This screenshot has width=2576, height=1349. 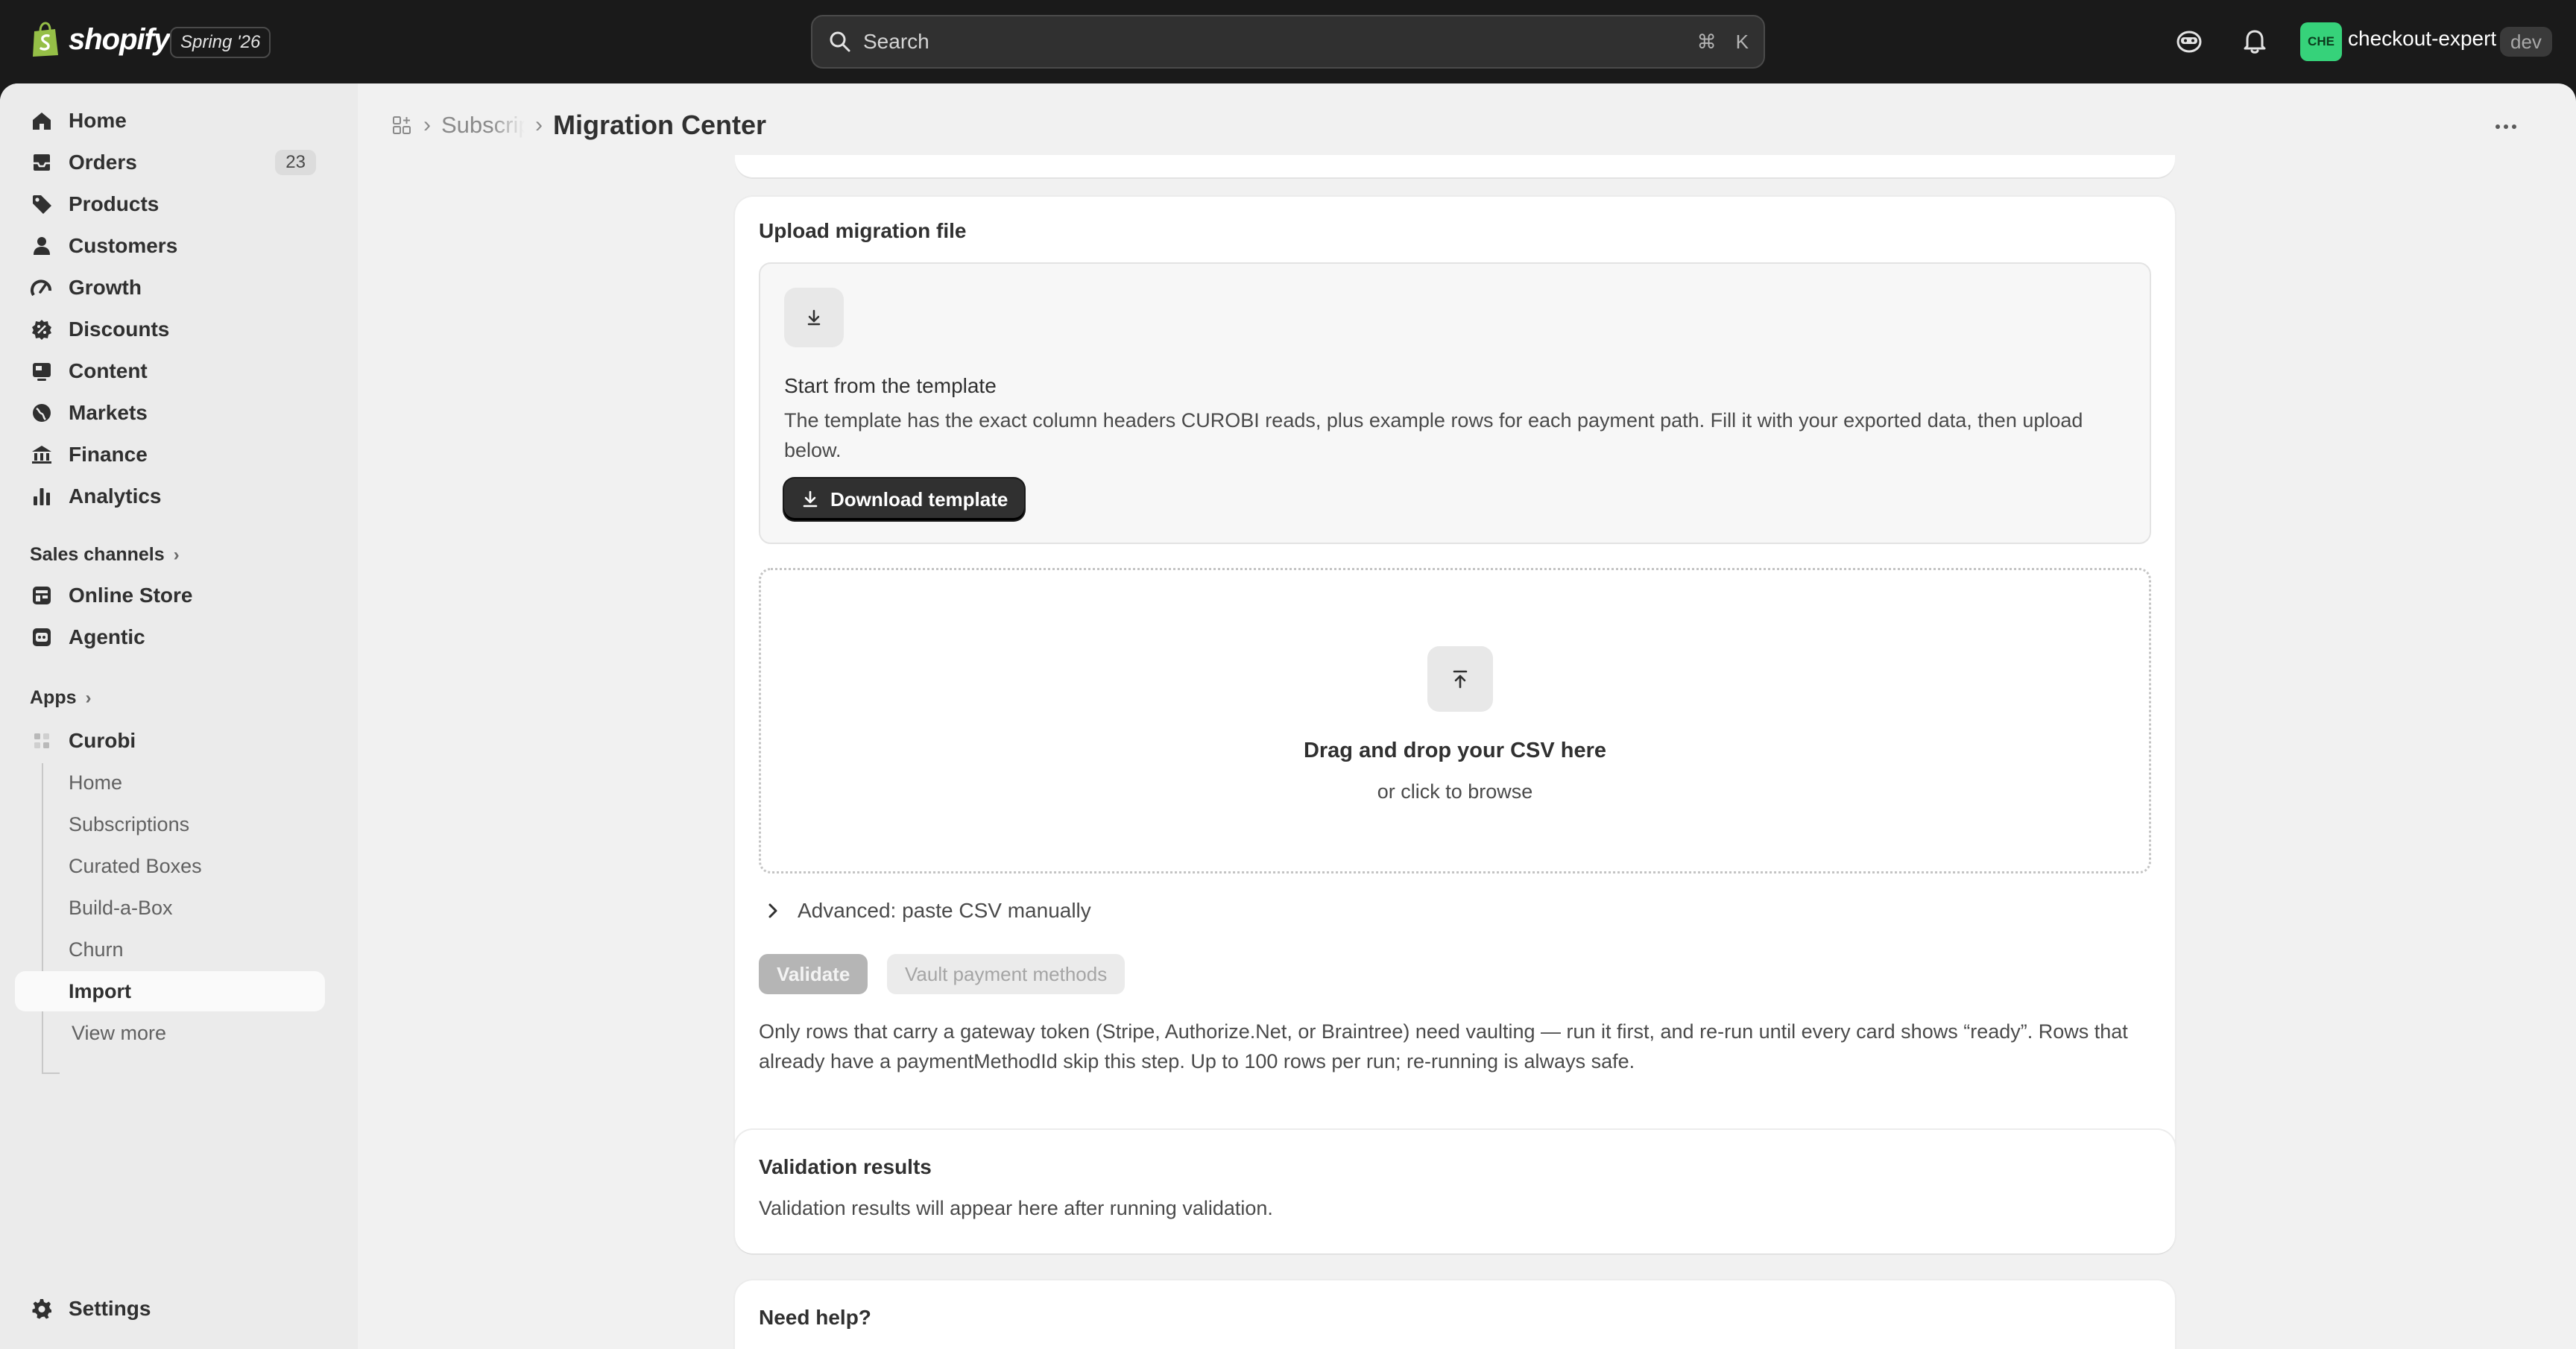 What do you see at coordinates (919, 499) in the screenshot?
I see `download-template-label: Download template` at bounding box center [919, 499].